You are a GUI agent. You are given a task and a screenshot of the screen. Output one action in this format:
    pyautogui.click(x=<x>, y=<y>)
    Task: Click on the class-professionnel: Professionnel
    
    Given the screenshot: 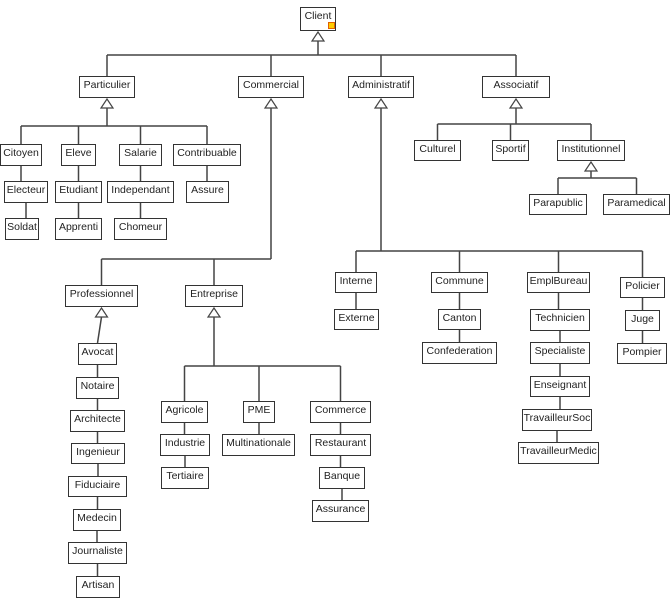 What is the action you would take?
    pyautogui.click(x=101, y=296)
    